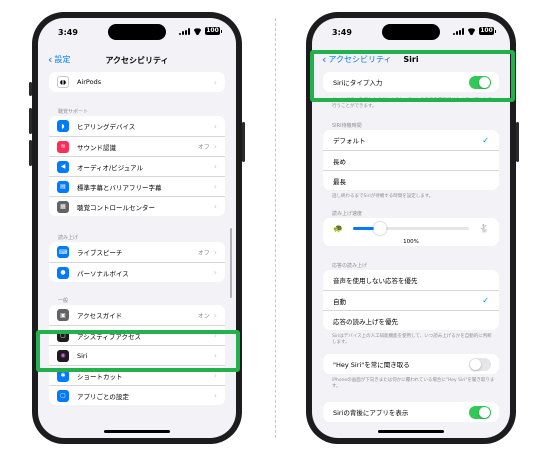 This screenshot has height=454, width=550. I want to click on hey-siri-group: "Hey Siri"を常に聞き取る, so click(411, 364).